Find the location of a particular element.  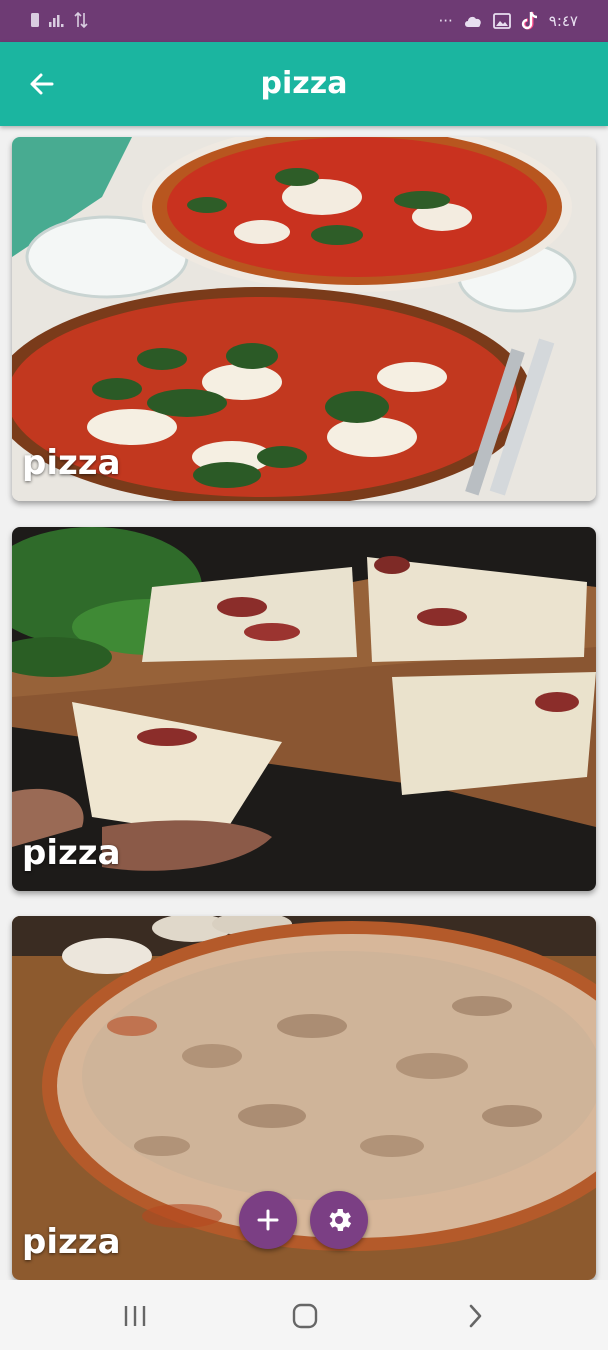

system-nav-bar is located at coordinates (304, 1315).